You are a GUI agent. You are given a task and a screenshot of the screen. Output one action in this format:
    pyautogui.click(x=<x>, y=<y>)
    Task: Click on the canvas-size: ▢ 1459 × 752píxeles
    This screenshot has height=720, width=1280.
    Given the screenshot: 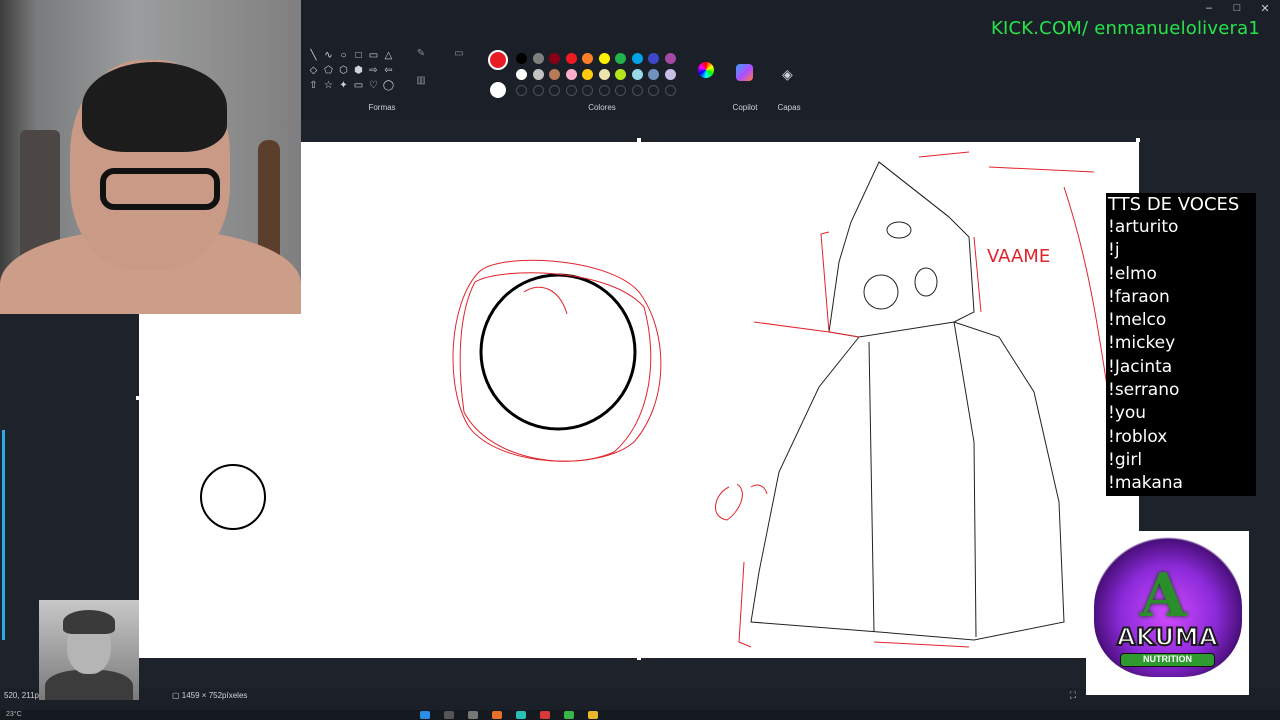 What is the action you would take?
    pyautogui.click(x=210, y=695)
    